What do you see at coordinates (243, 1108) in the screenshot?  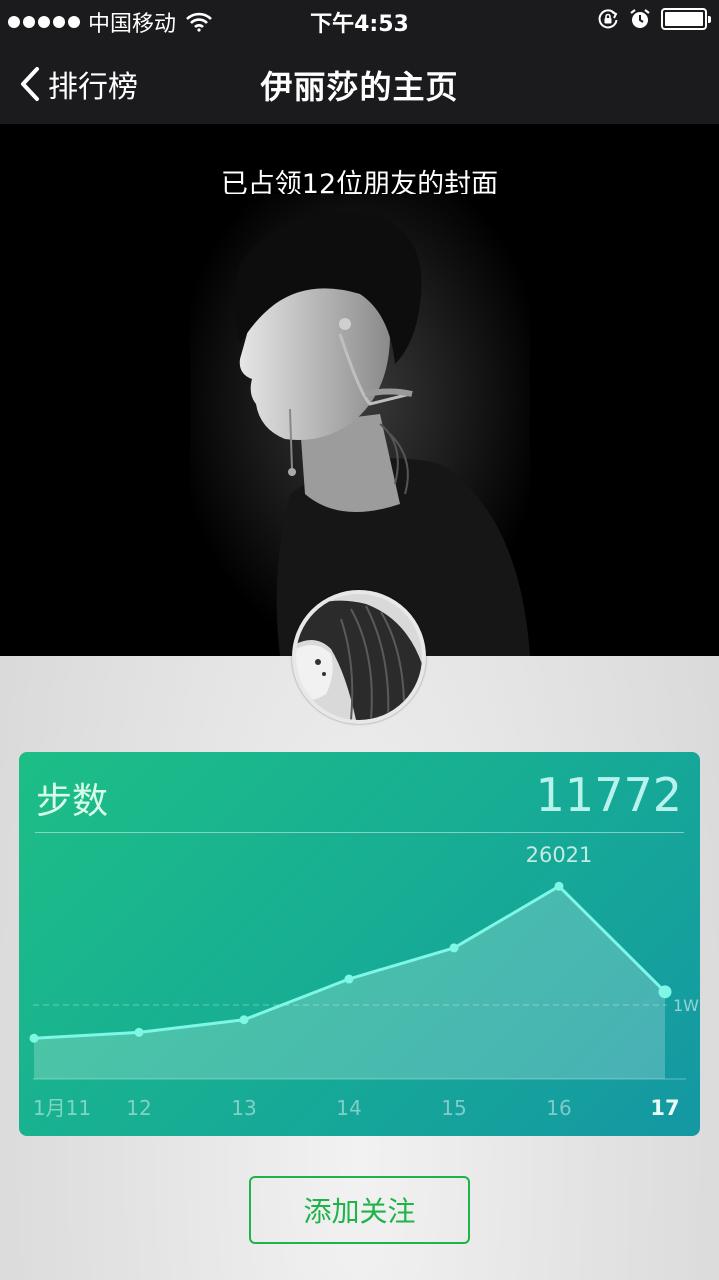 I see `x-tick-label: 13` at bounding box center [243, 1108].